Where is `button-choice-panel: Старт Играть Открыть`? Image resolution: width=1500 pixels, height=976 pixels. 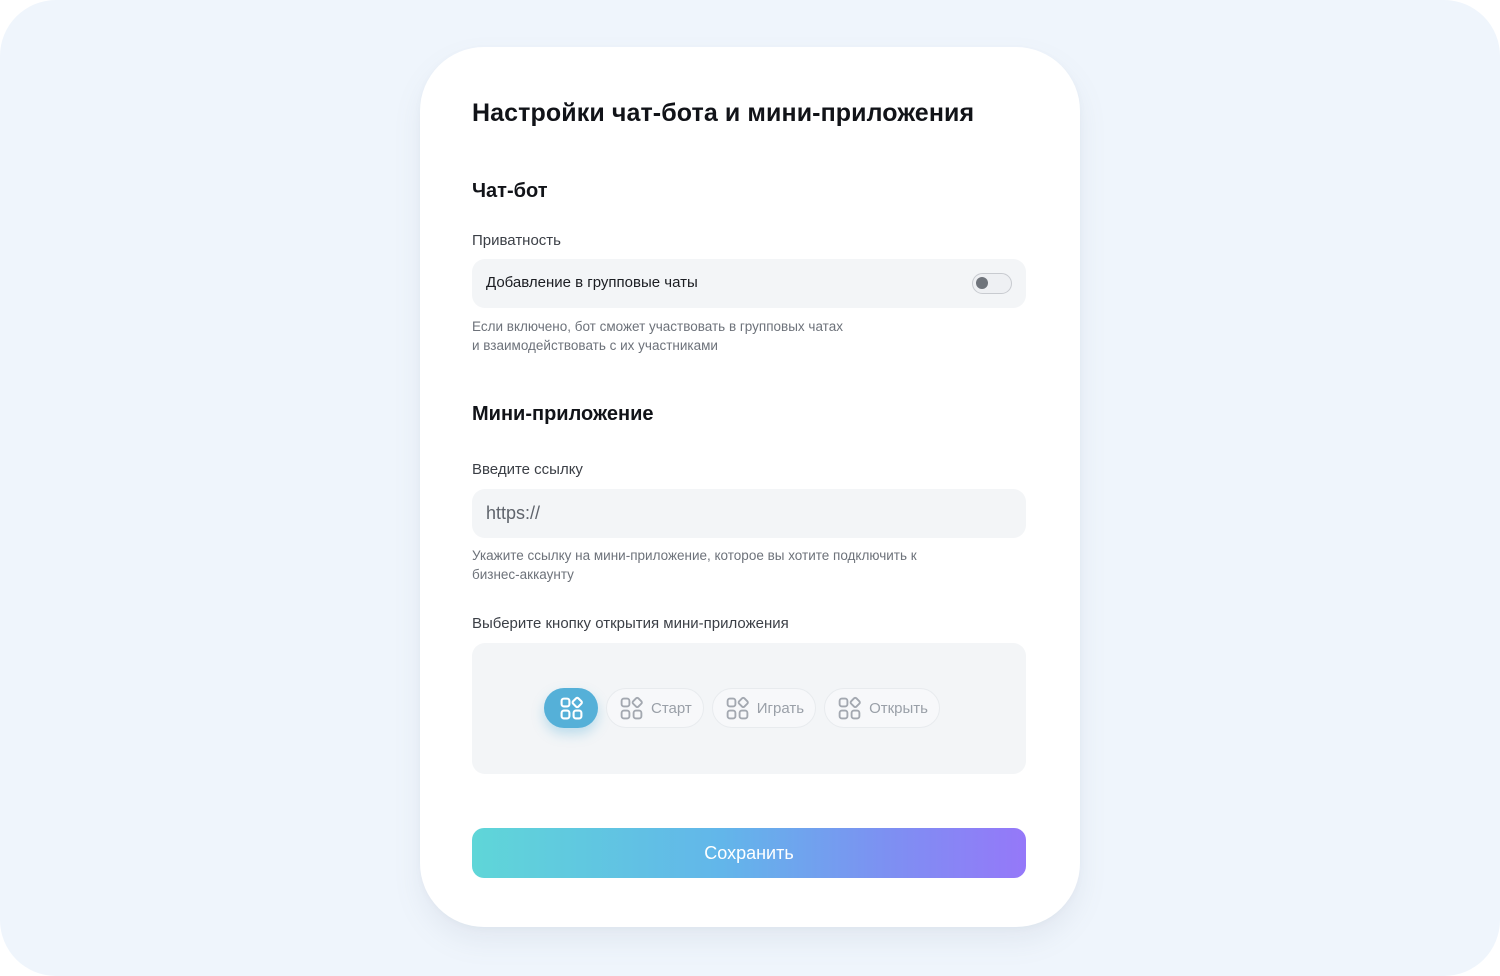
button-choice-panel: Старт Играть Открыть is located at coordinates (749, 708).